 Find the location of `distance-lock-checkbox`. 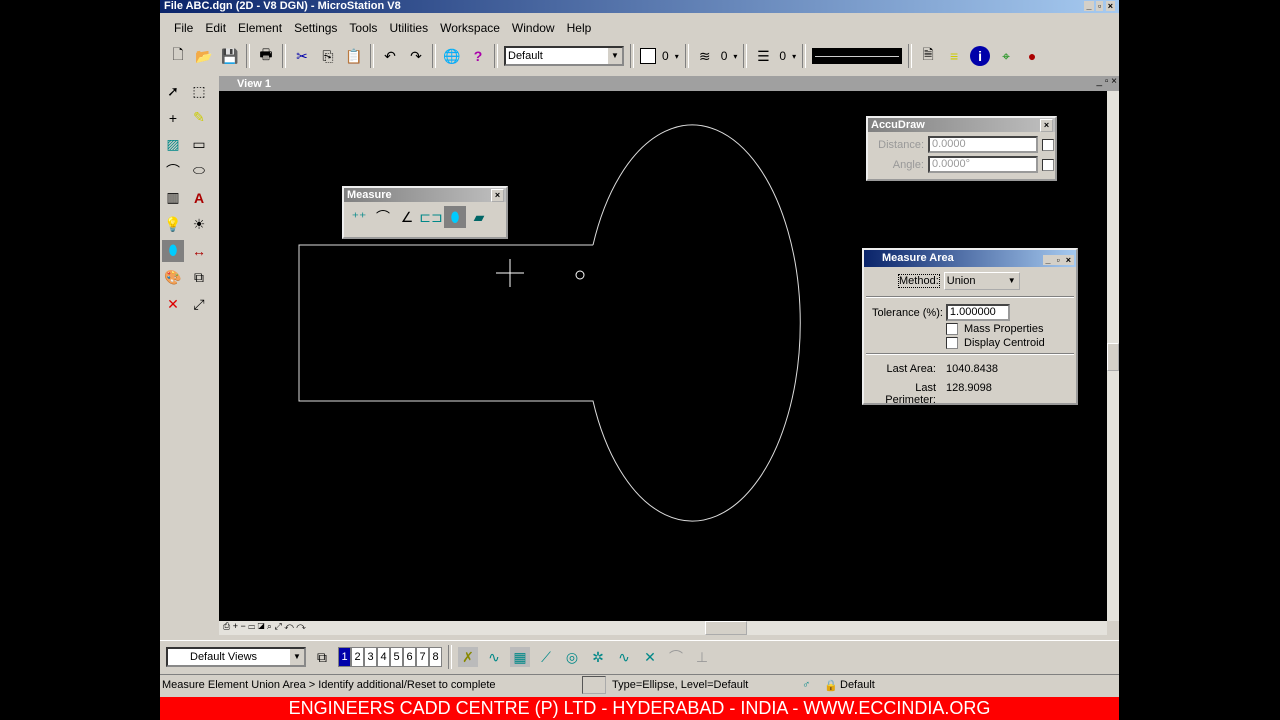

distance-lock-checkbox is located at coordinates (1048, 144).